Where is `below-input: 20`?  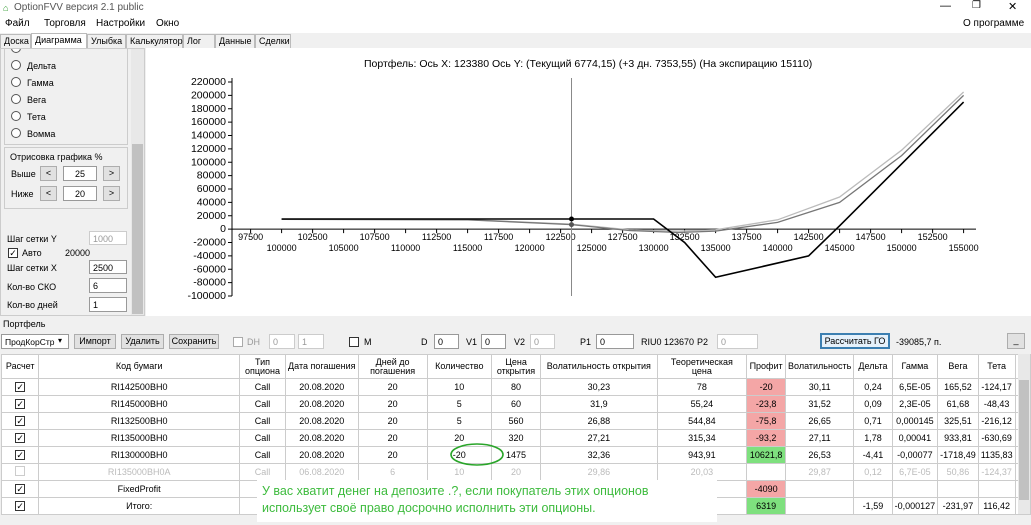 below-input: 20 is located at coordinates (80, 193).